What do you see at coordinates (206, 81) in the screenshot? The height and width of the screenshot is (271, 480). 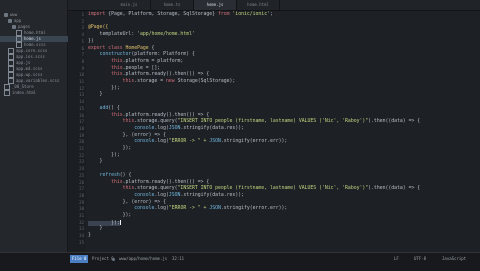 I see `code-token: Storage(SqlStorage);` at bounding box center [206, 81].